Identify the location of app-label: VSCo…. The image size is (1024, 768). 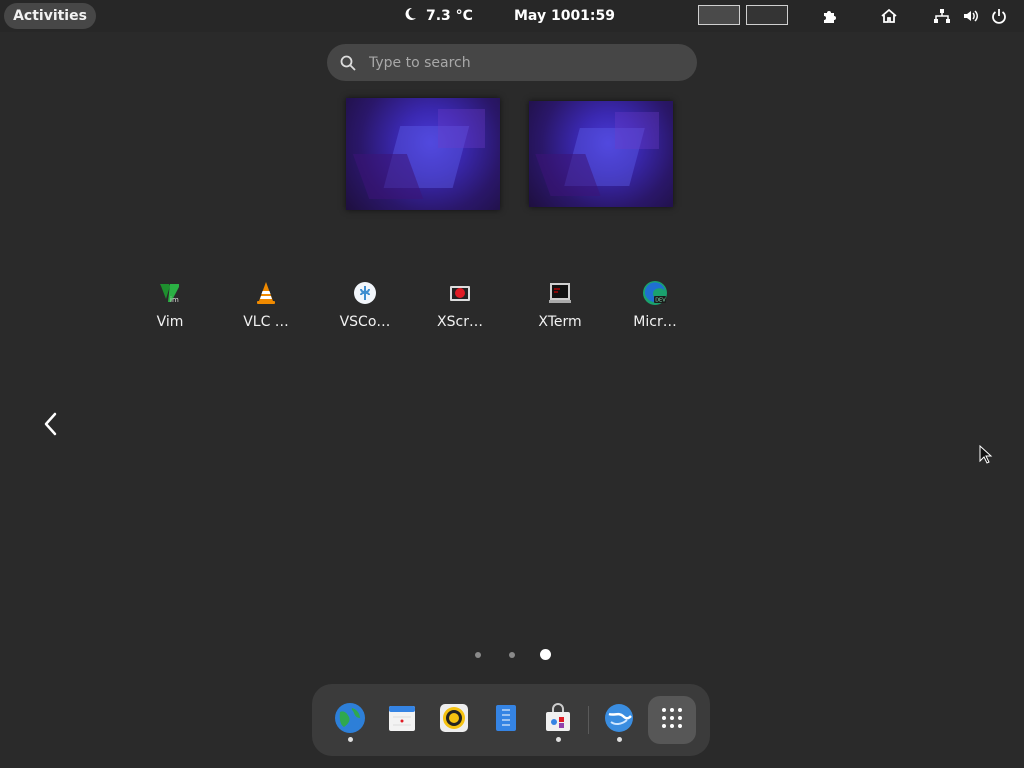
(365, 322).